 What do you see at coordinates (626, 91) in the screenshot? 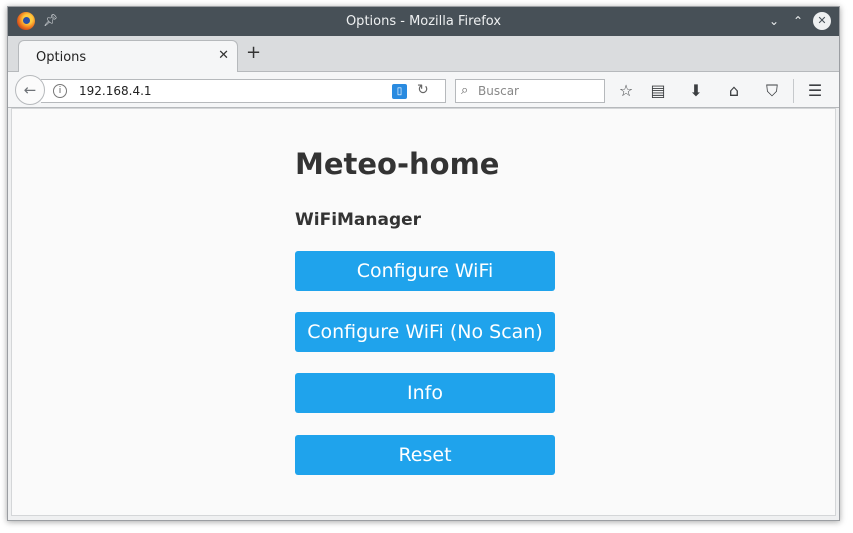
I see `star-icon: ☆` at bounding box center [626, 91].